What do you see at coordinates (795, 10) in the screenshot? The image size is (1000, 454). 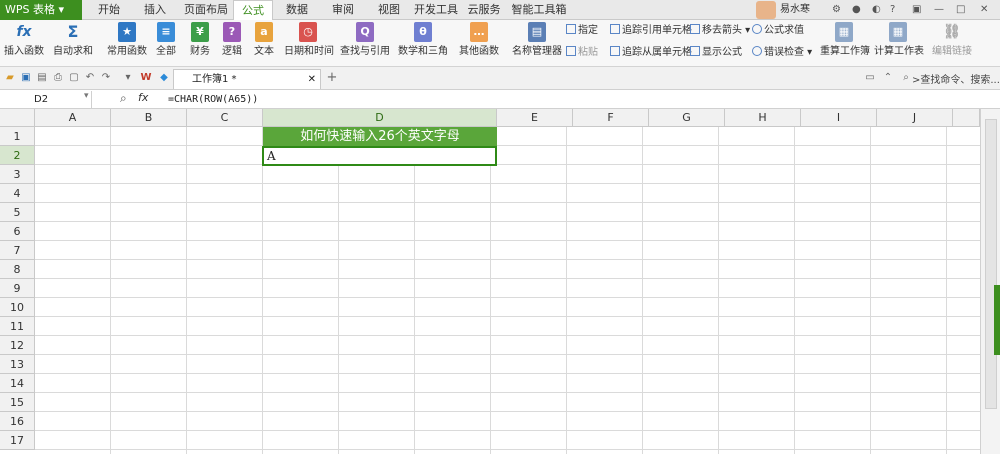 I see `user-name: 易水寒` at bounding box center [795, 10].